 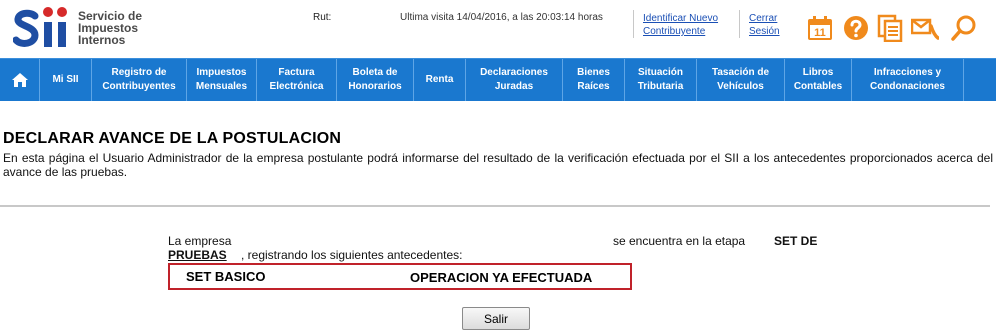 What do you see at coordinates (964, 28) in the screenshot?
I see `search-icon` at bounding box center [964, 28].